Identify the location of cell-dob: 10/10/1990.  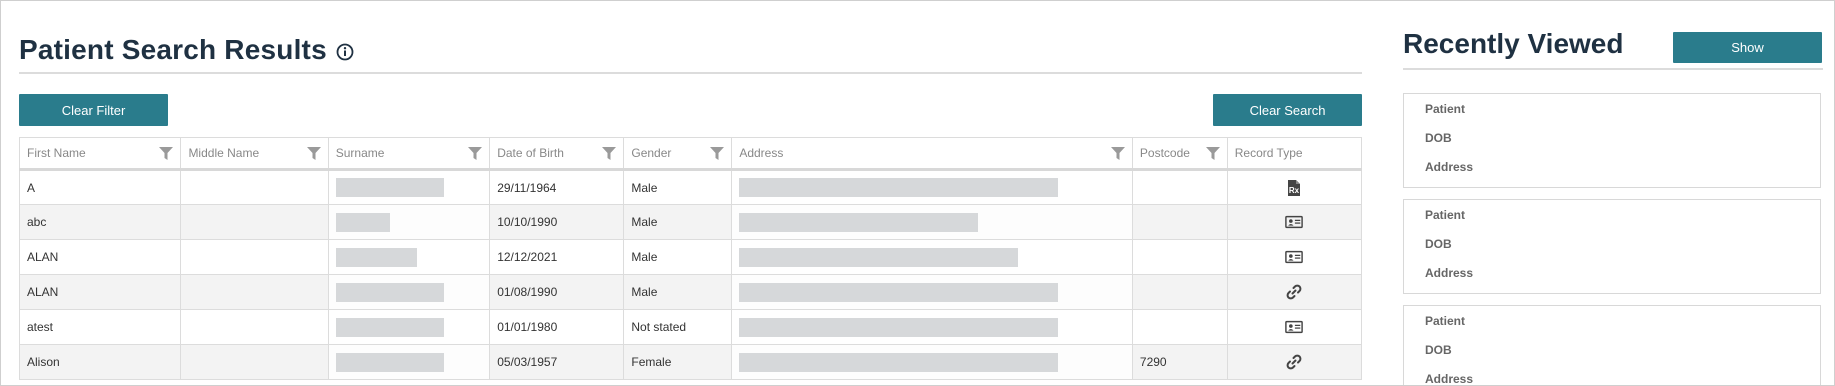
(557, 222).